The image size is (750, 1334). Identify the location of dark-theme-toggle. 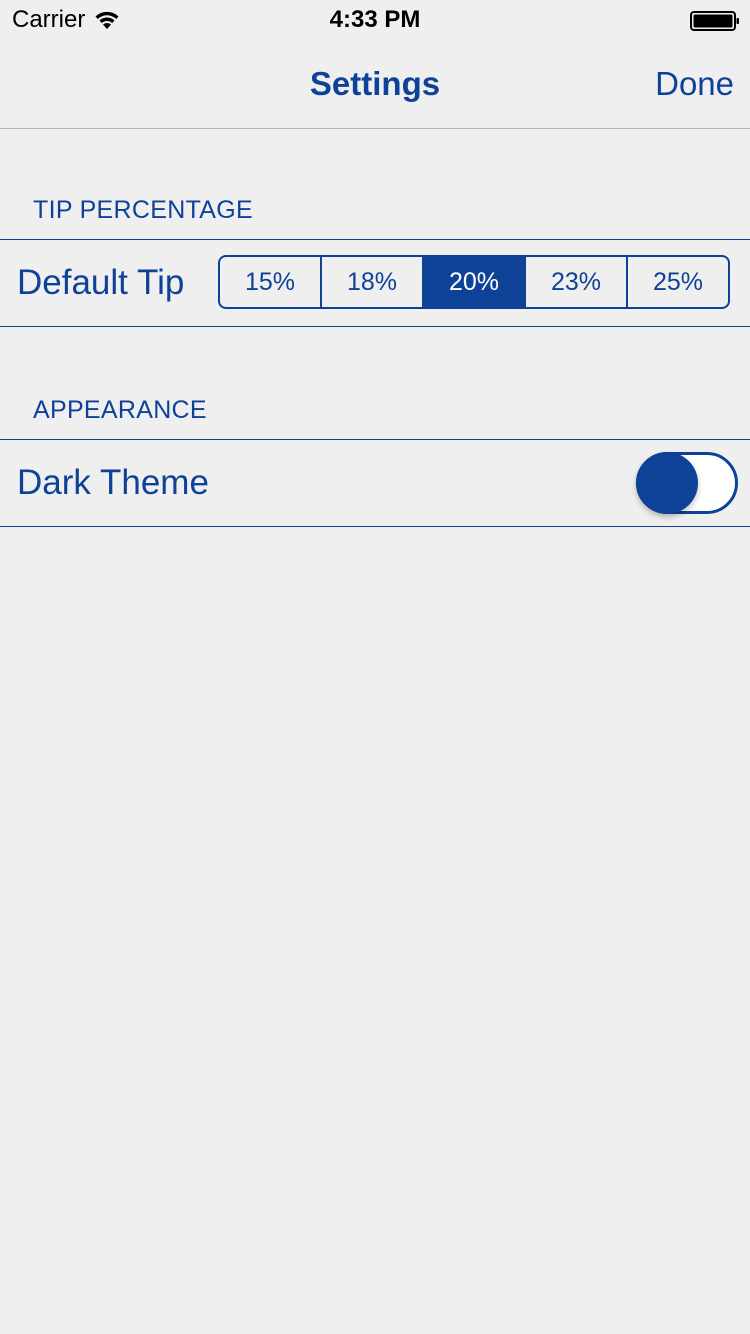
(687, 483).